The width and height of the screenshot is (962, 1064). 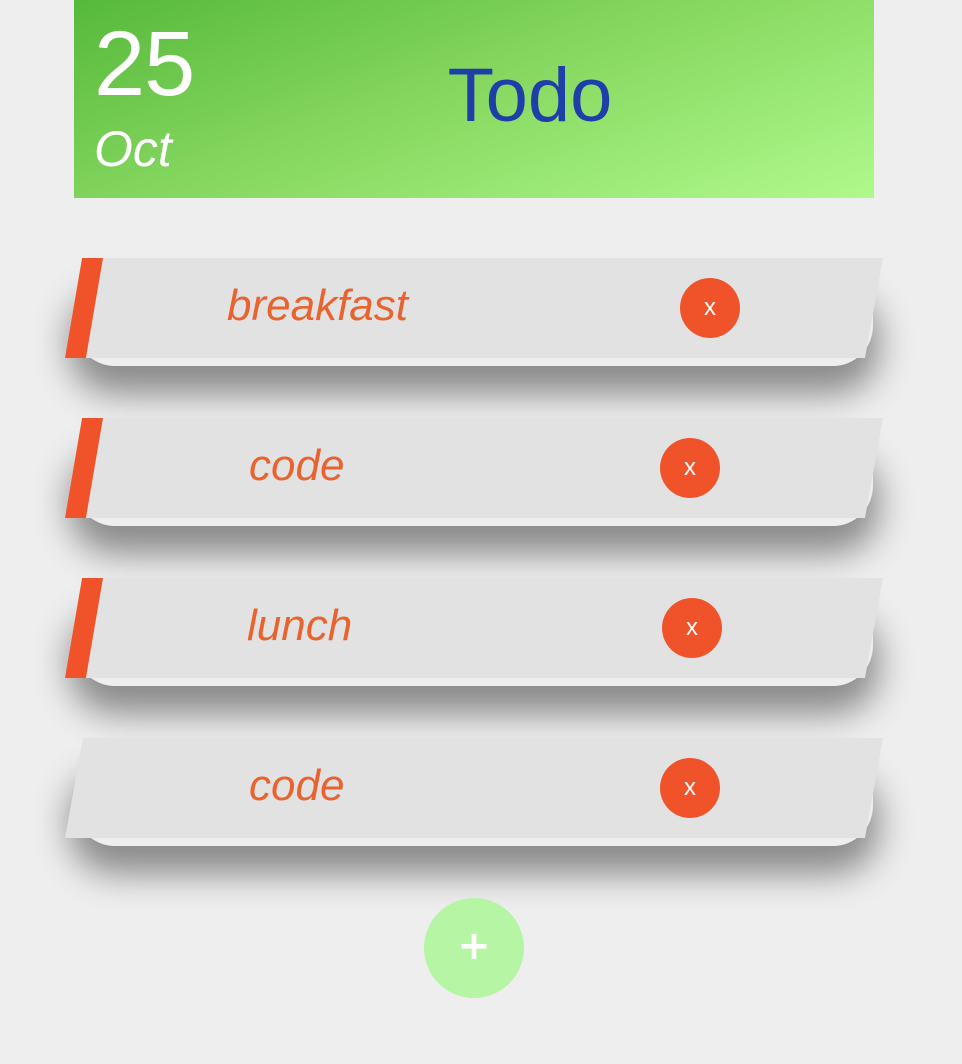 I want to click on todo-item-label: lunch, so click(x=300, y=625).